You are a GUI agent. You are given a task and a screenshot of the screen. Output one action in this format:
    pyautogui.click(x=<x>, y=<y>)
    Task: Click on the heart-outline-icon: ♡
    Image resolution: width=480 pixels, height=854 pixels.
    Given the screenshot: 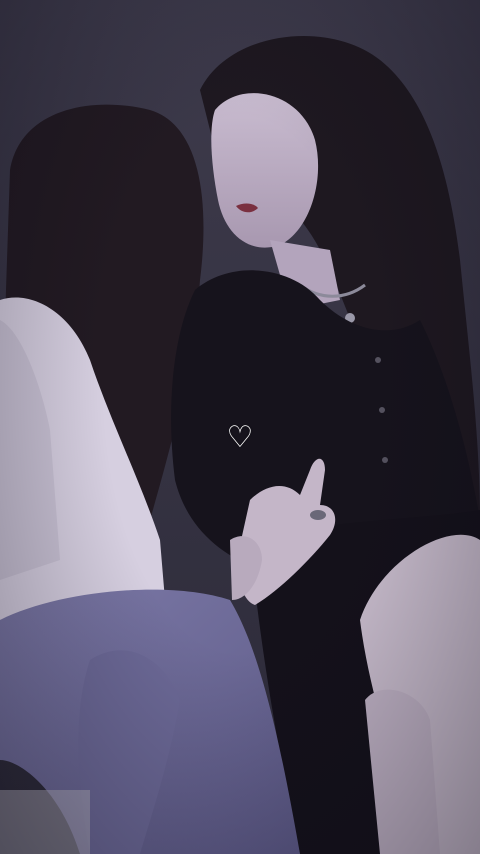 What is the action you would take?
    pyautogui.click(x=240, y=438)
    